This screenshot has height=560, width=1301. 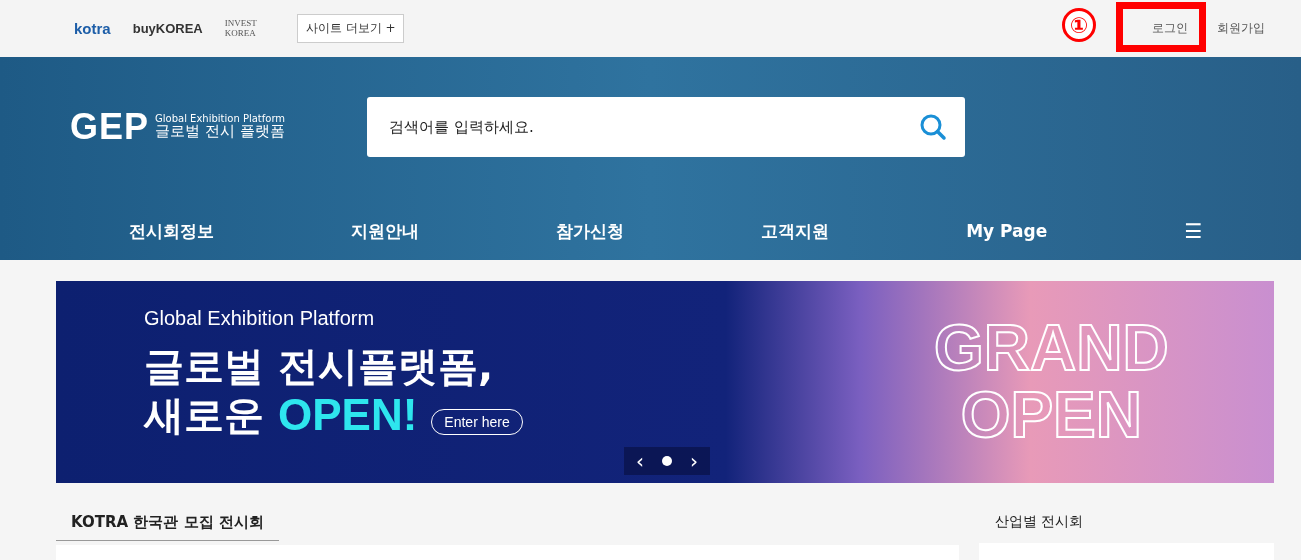 What do you see at coordinates (260, 318) in the screenshot?
I see `banner-eyebrow: Global Exhibition Platform` at bounding box center [260, 318].